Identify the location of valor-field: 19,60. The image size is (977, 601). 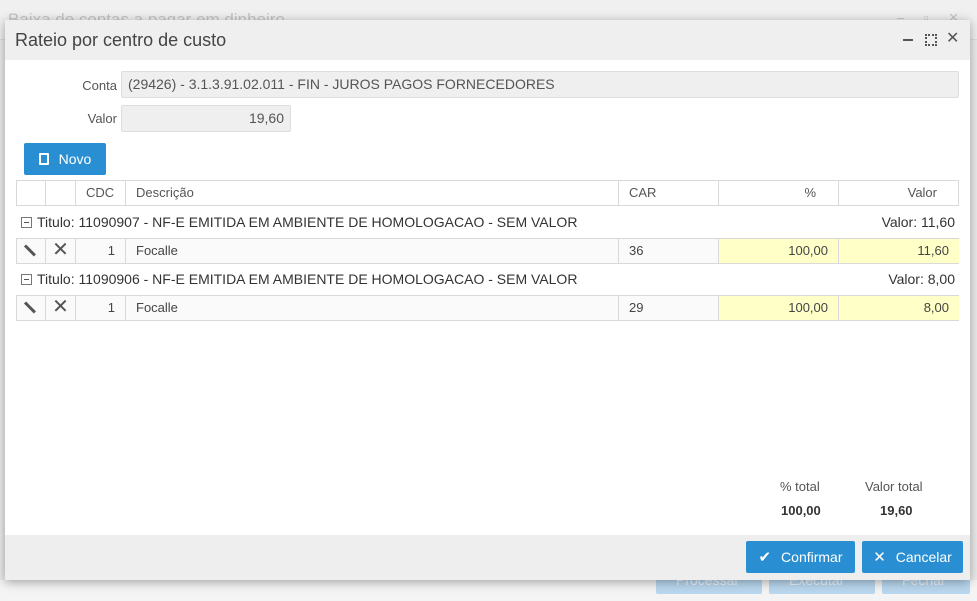
(206, 118).